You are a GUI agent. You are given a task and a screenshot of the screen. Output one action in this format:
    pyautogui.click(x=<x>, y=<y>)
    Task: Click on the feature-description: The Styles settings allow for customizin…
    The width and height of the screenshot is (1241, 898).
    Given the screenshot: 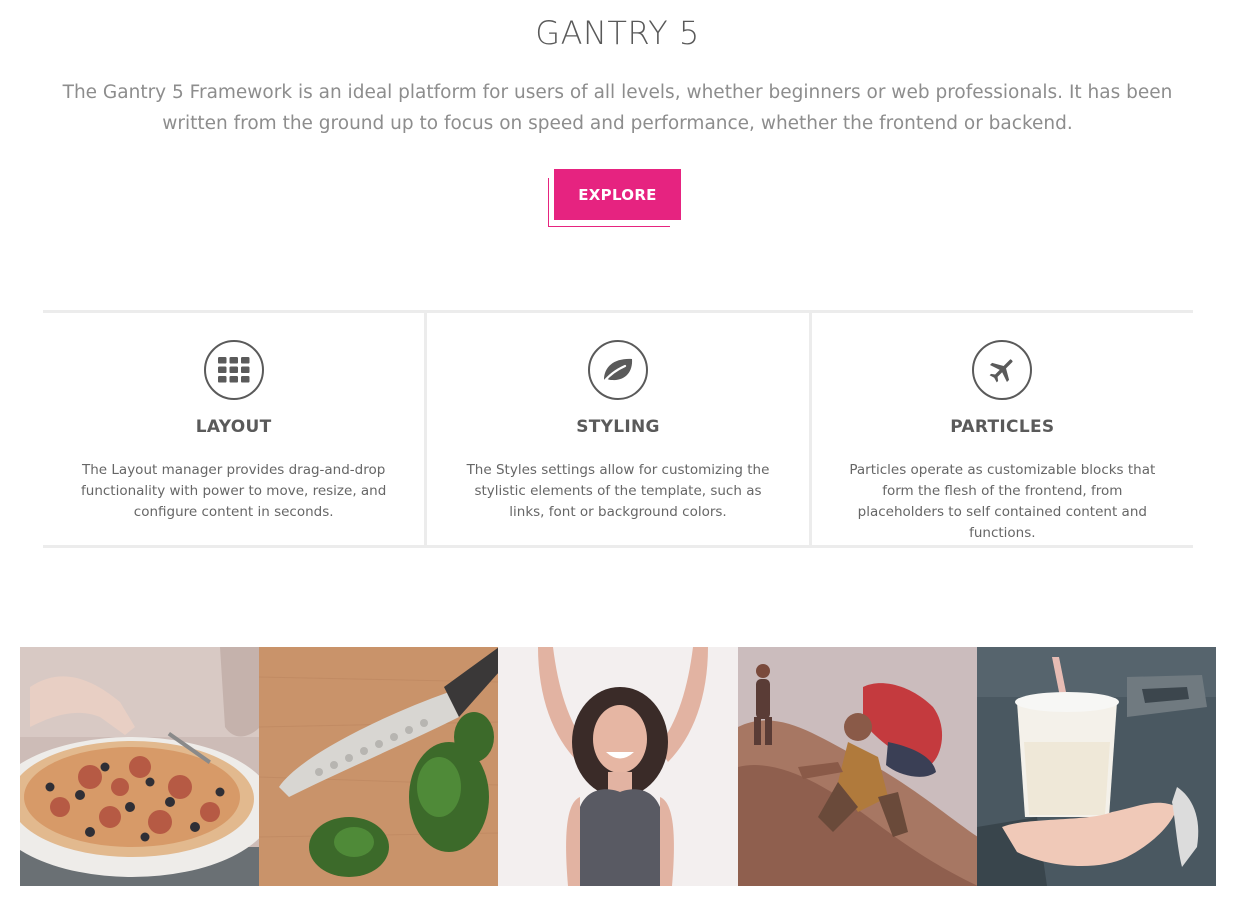 What is the action you would take?
    pyautogui.click(x=618, y=491)
    